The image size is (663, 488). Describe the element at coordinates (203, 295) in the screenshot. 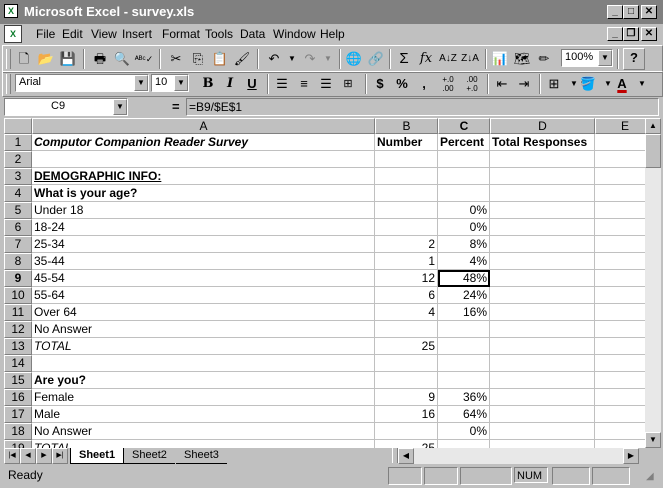

I see `cell-a10: 55-64` at that location.